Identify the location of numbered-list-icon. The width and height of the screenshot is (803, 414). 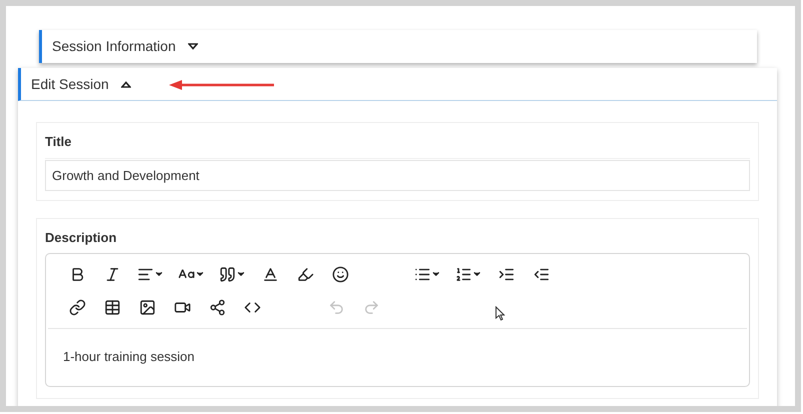
(463, 274).